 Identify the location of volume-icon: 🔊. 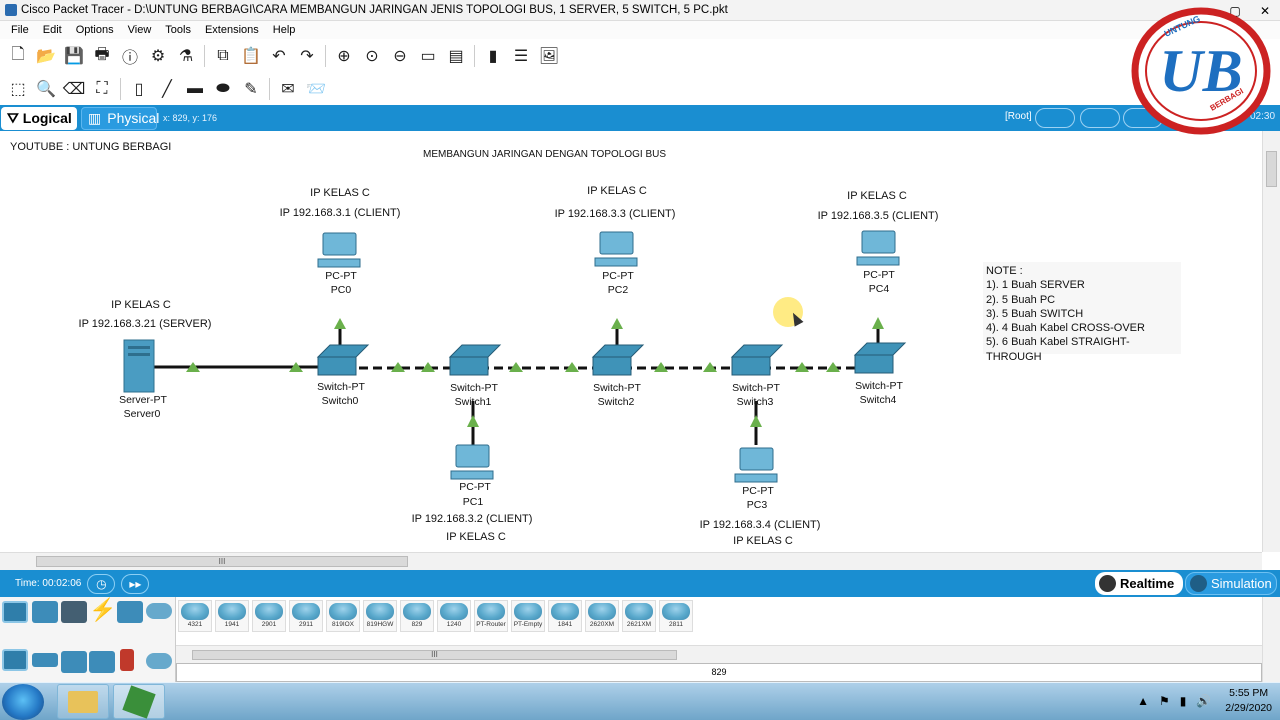
(1203, 701).